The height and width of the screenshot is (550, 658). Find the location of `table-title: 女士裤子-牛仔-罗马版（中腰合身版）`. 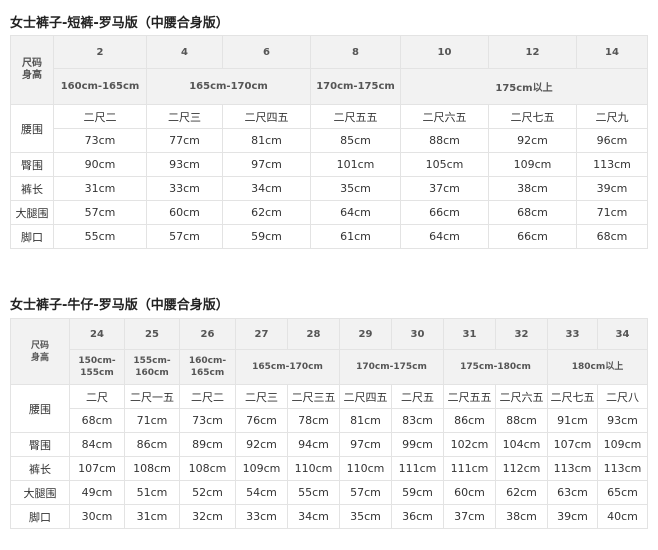

table-title: 女士裤子-牛仔-罗马版（中腰合身版） is located at coordinates (119, 305).